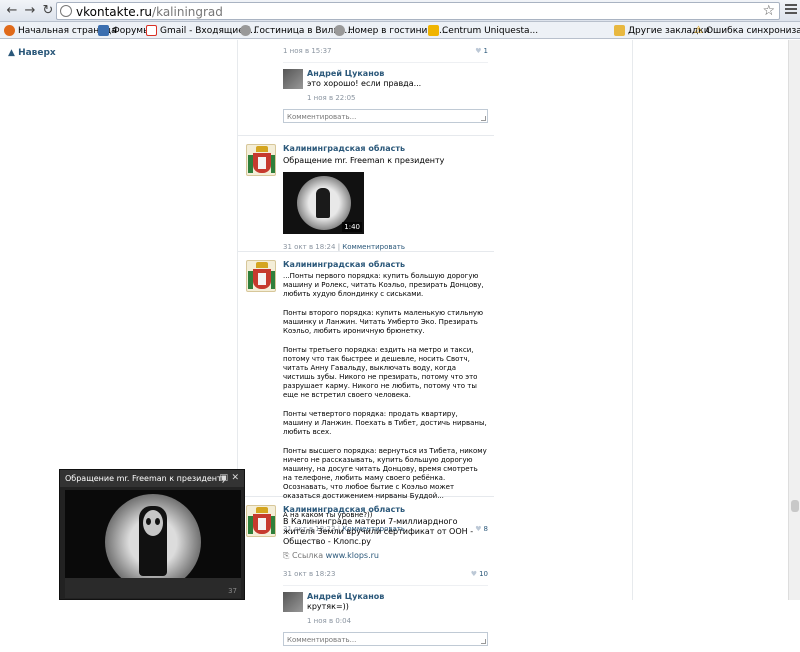 The height and width of the screenshot is (652, 800). I want to click on address-bar: vkontakte.ru/kaliningrad ☆, so click(418, 11).